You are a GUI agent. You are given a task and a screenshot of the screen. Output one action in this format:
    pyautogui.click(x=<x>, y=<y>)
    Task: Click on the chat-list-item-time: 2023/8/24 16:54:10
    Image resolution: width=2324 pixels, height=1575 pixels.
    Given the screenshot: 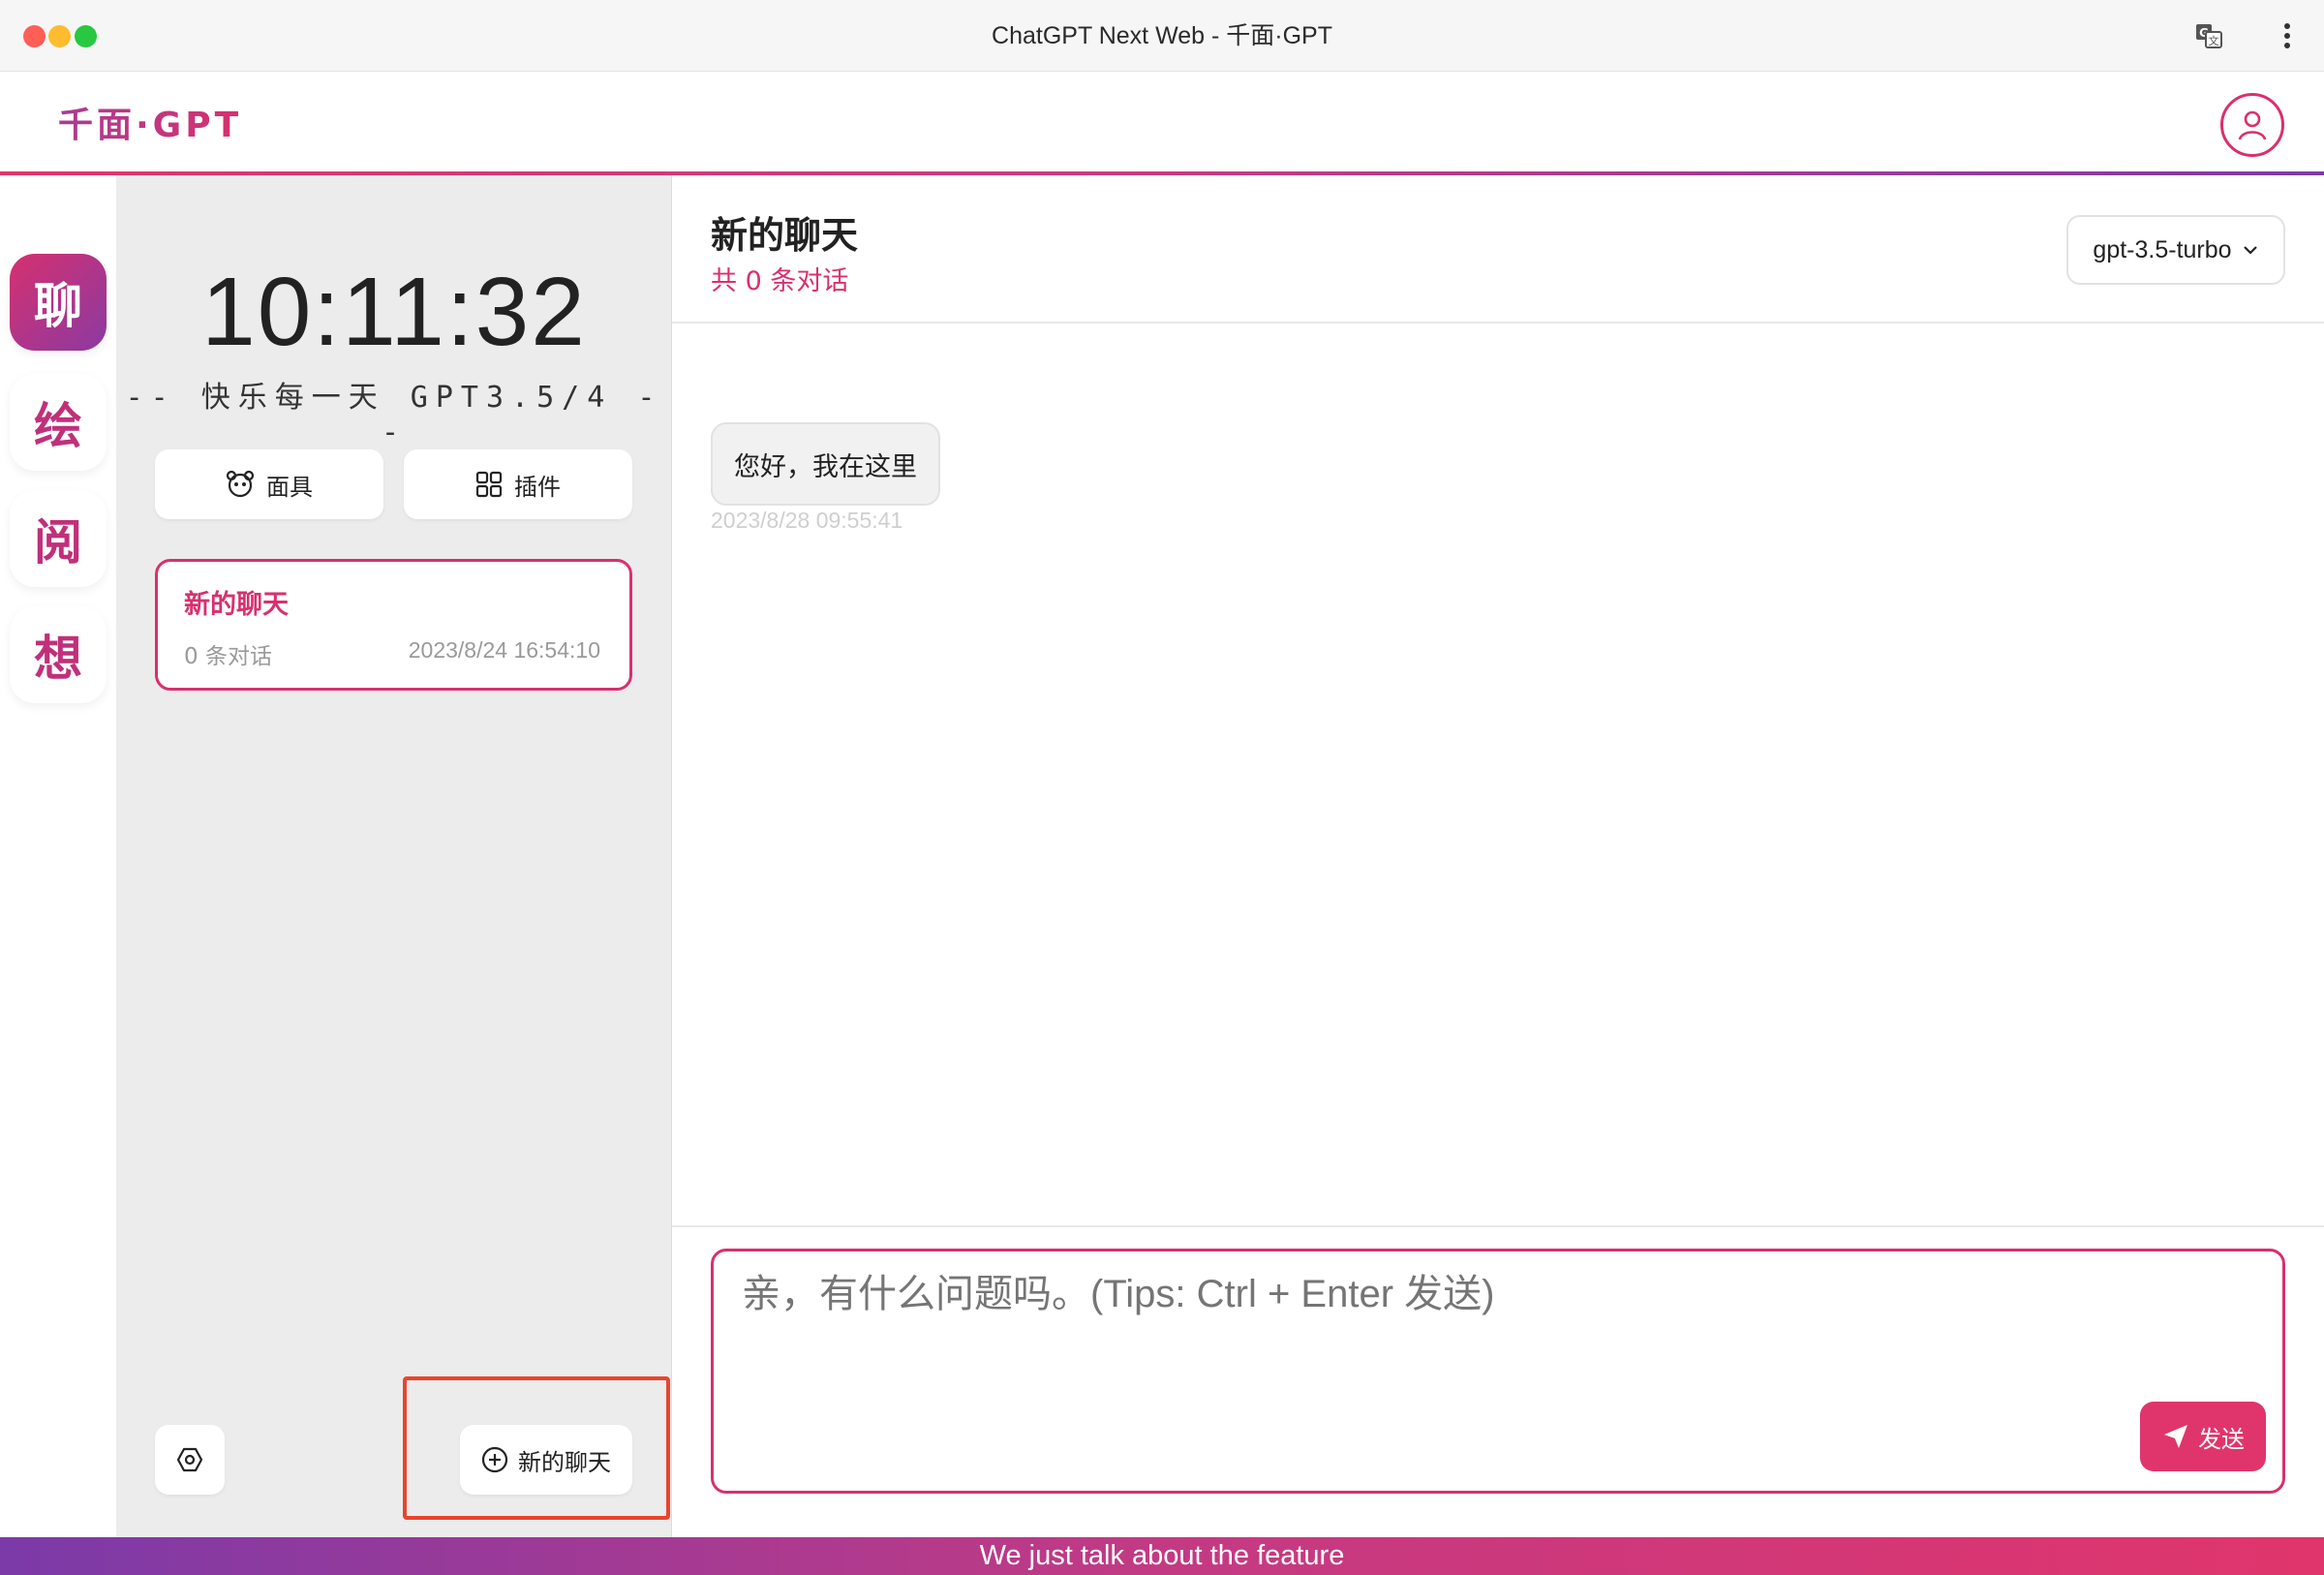 What is the action you would take?
    pyautogui.click(x=504, y=650)
    